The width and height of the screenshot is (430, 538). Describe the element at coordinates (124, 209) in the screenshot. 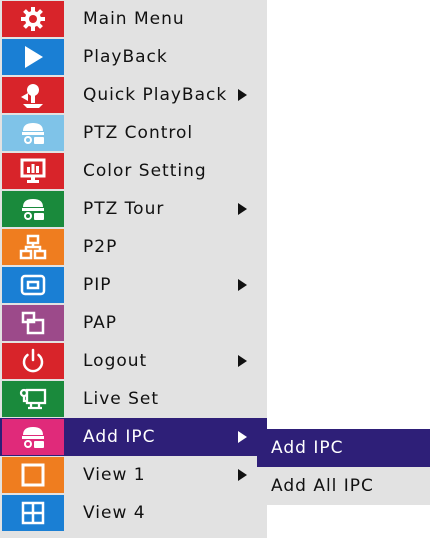

I see `menu-item-label: PTZ Tour` at that location.